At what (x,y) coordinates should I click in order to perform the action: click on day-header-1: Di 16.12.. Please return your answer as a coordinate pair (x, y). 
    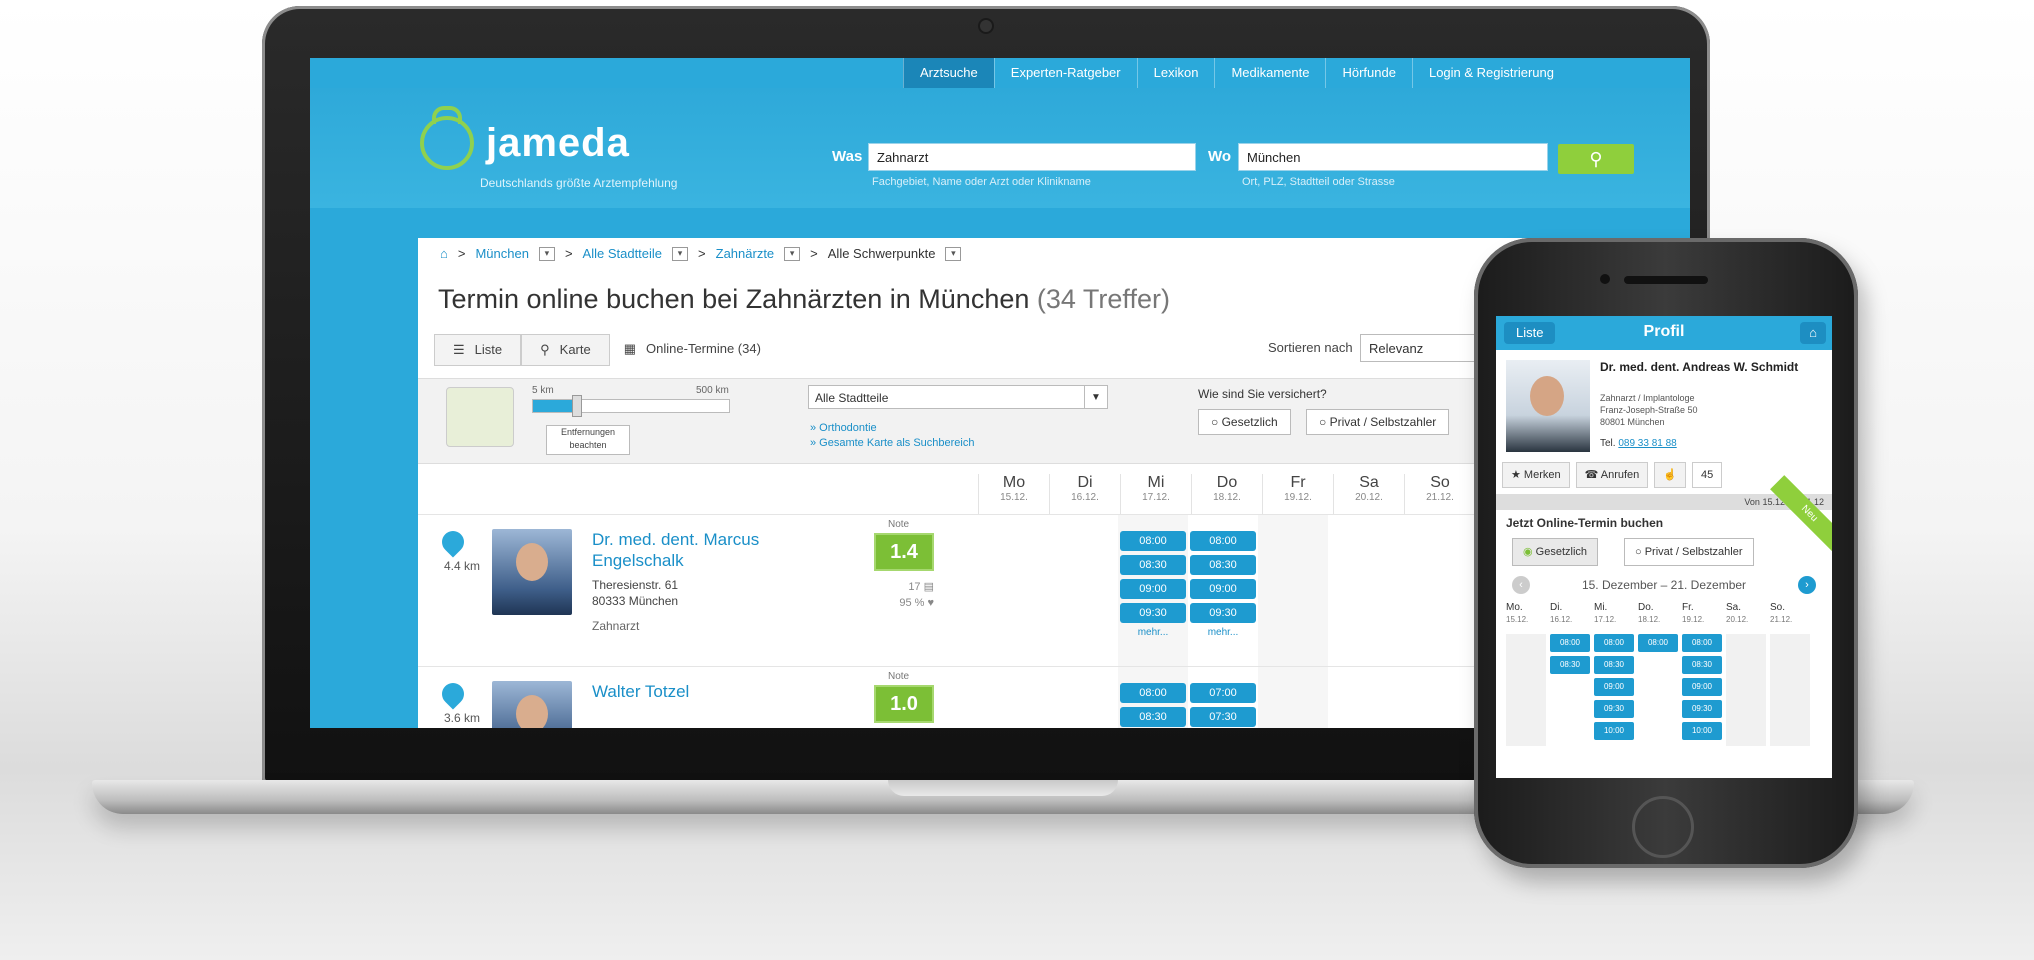
    Looking at the image, I should click on (1084, 494).